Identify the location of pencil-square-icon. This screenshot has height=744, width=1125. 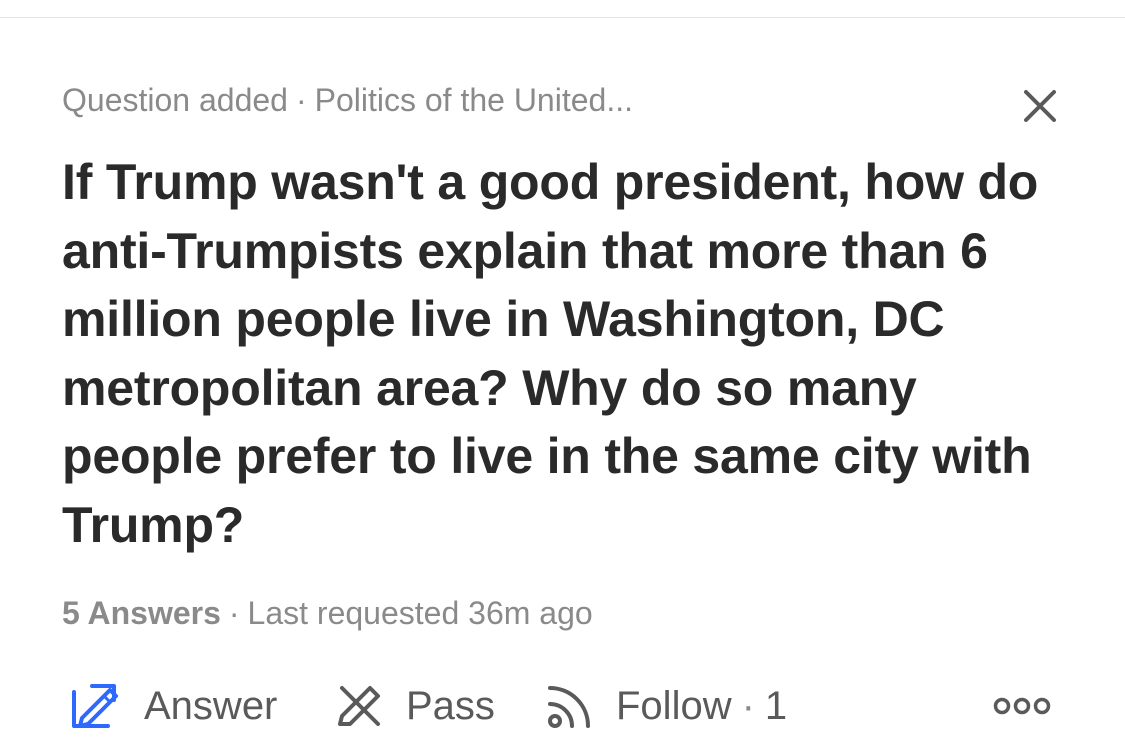
(95, 706).